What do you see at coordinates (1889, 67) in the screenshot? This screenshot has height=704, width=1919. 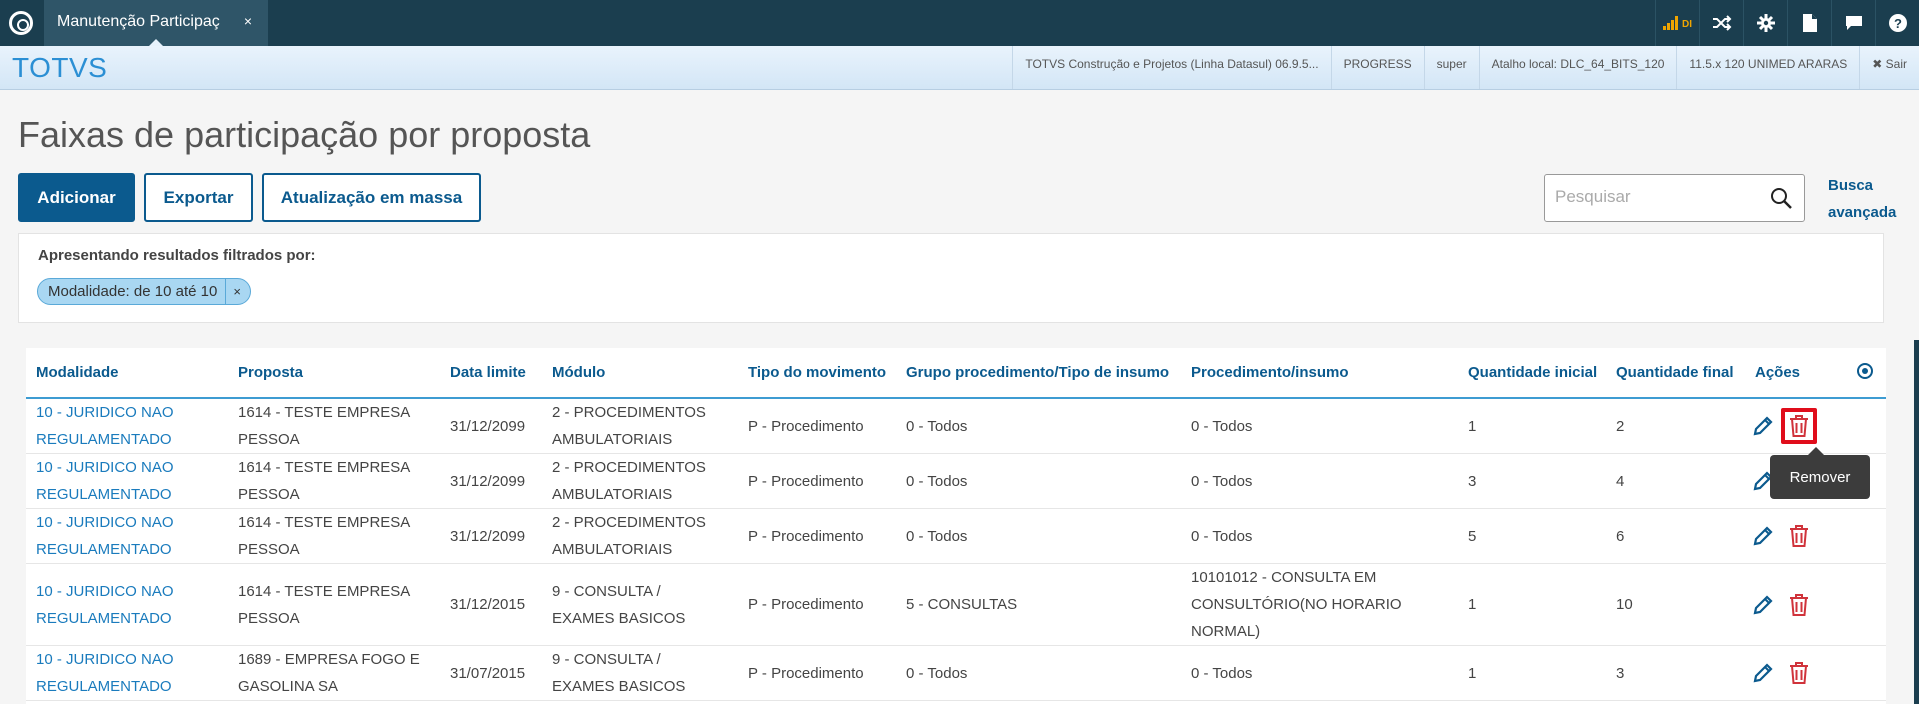 I see `logout-button: ✖ Sair` at bounding box center [1889, 67].